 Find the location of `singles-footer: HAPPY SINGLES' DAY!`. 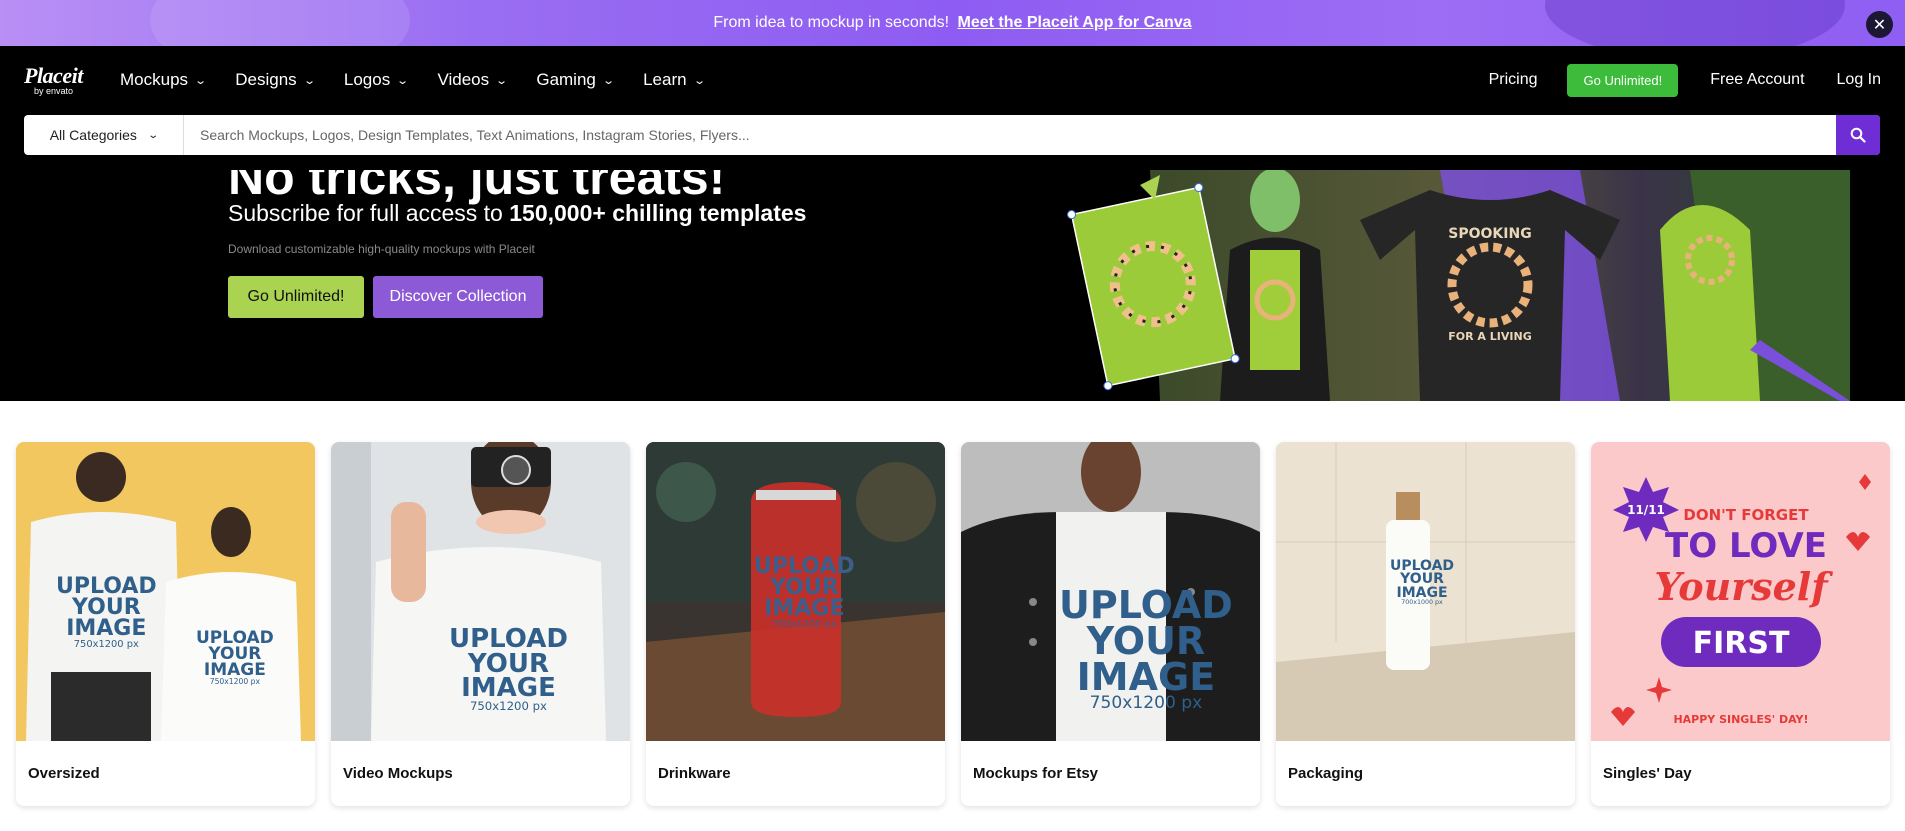

singles-footer: HAPPY SINGLES' DAY! is located at coordinates (1740, 719).